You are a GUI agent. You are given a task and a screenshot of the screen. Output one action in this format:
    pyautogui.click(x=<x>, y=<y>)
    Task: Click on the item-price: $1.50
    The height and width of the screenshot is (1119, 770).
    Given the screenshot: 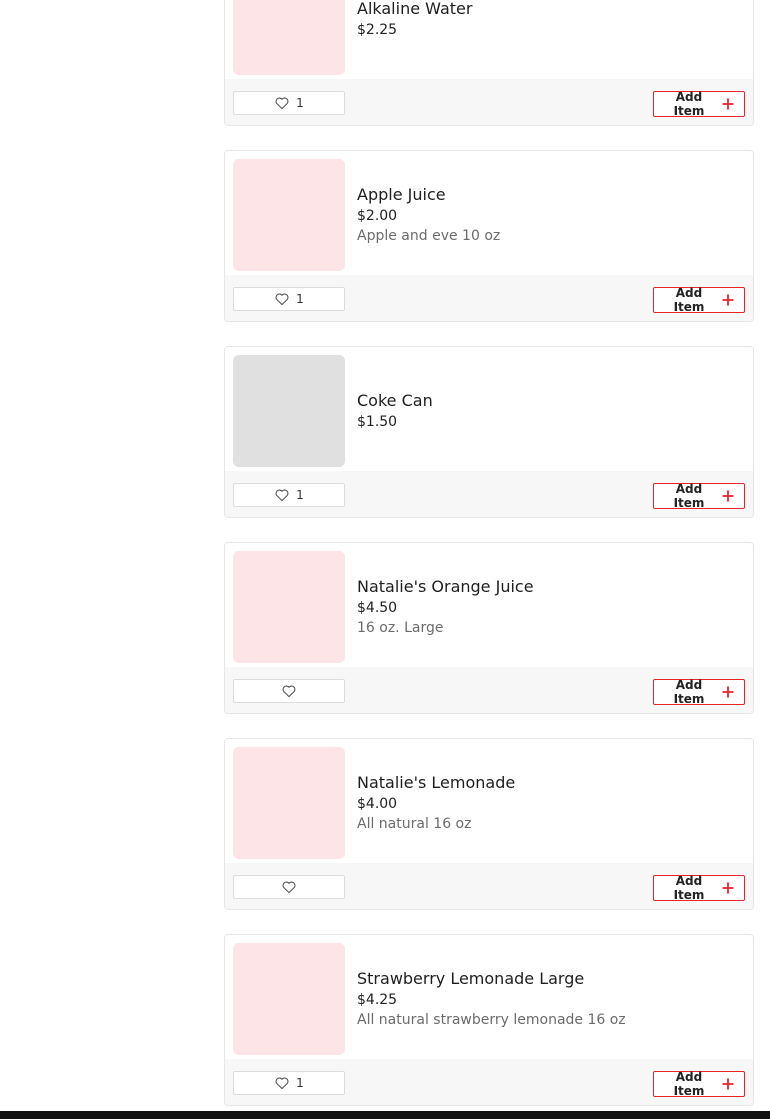 What is the action you would take?
    pyautogui.click(x=377, y=422)
    